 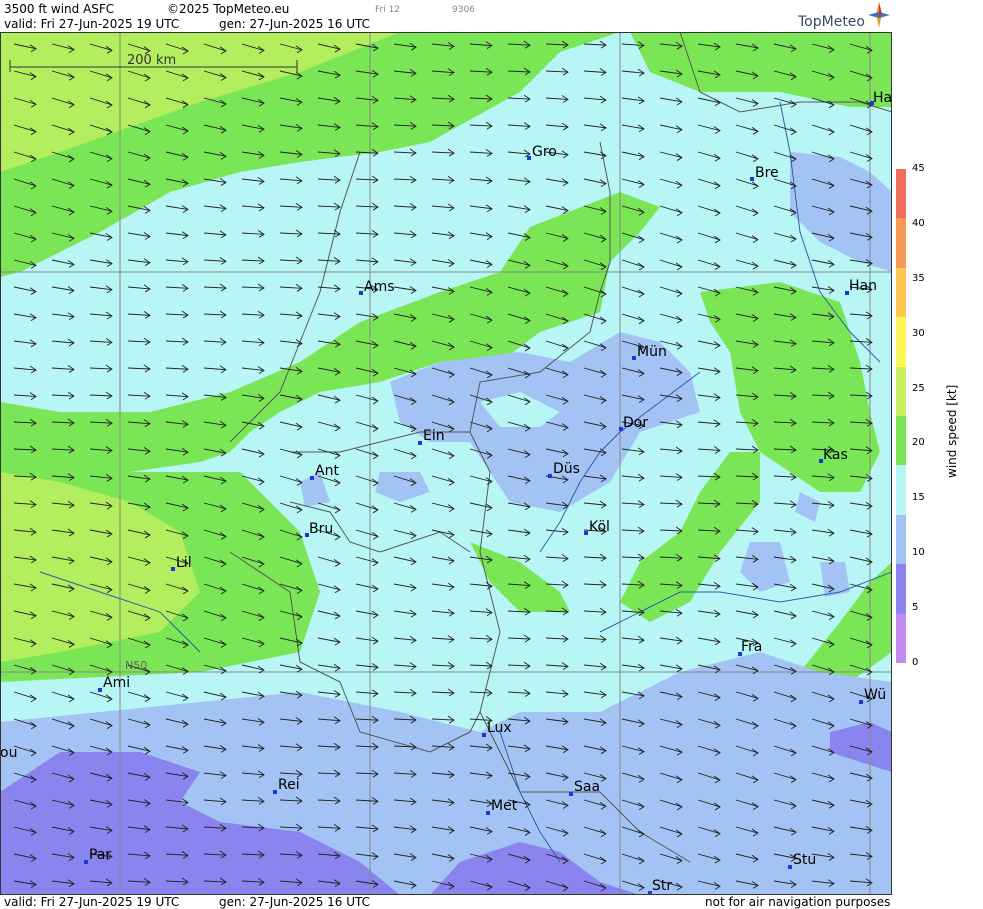 I want to click on city-han: Han, so click(x=861, y=286).